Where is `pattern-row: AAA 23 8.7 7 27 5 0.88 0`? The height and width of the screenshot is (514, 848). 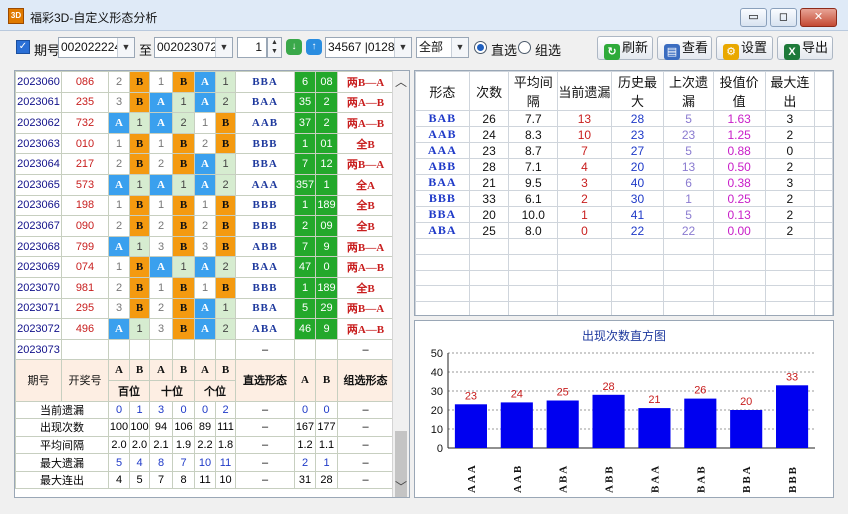
pattern-row: AAA 23 8.7 7 27 5 0.88 0 is located at coordinates (624, 150).